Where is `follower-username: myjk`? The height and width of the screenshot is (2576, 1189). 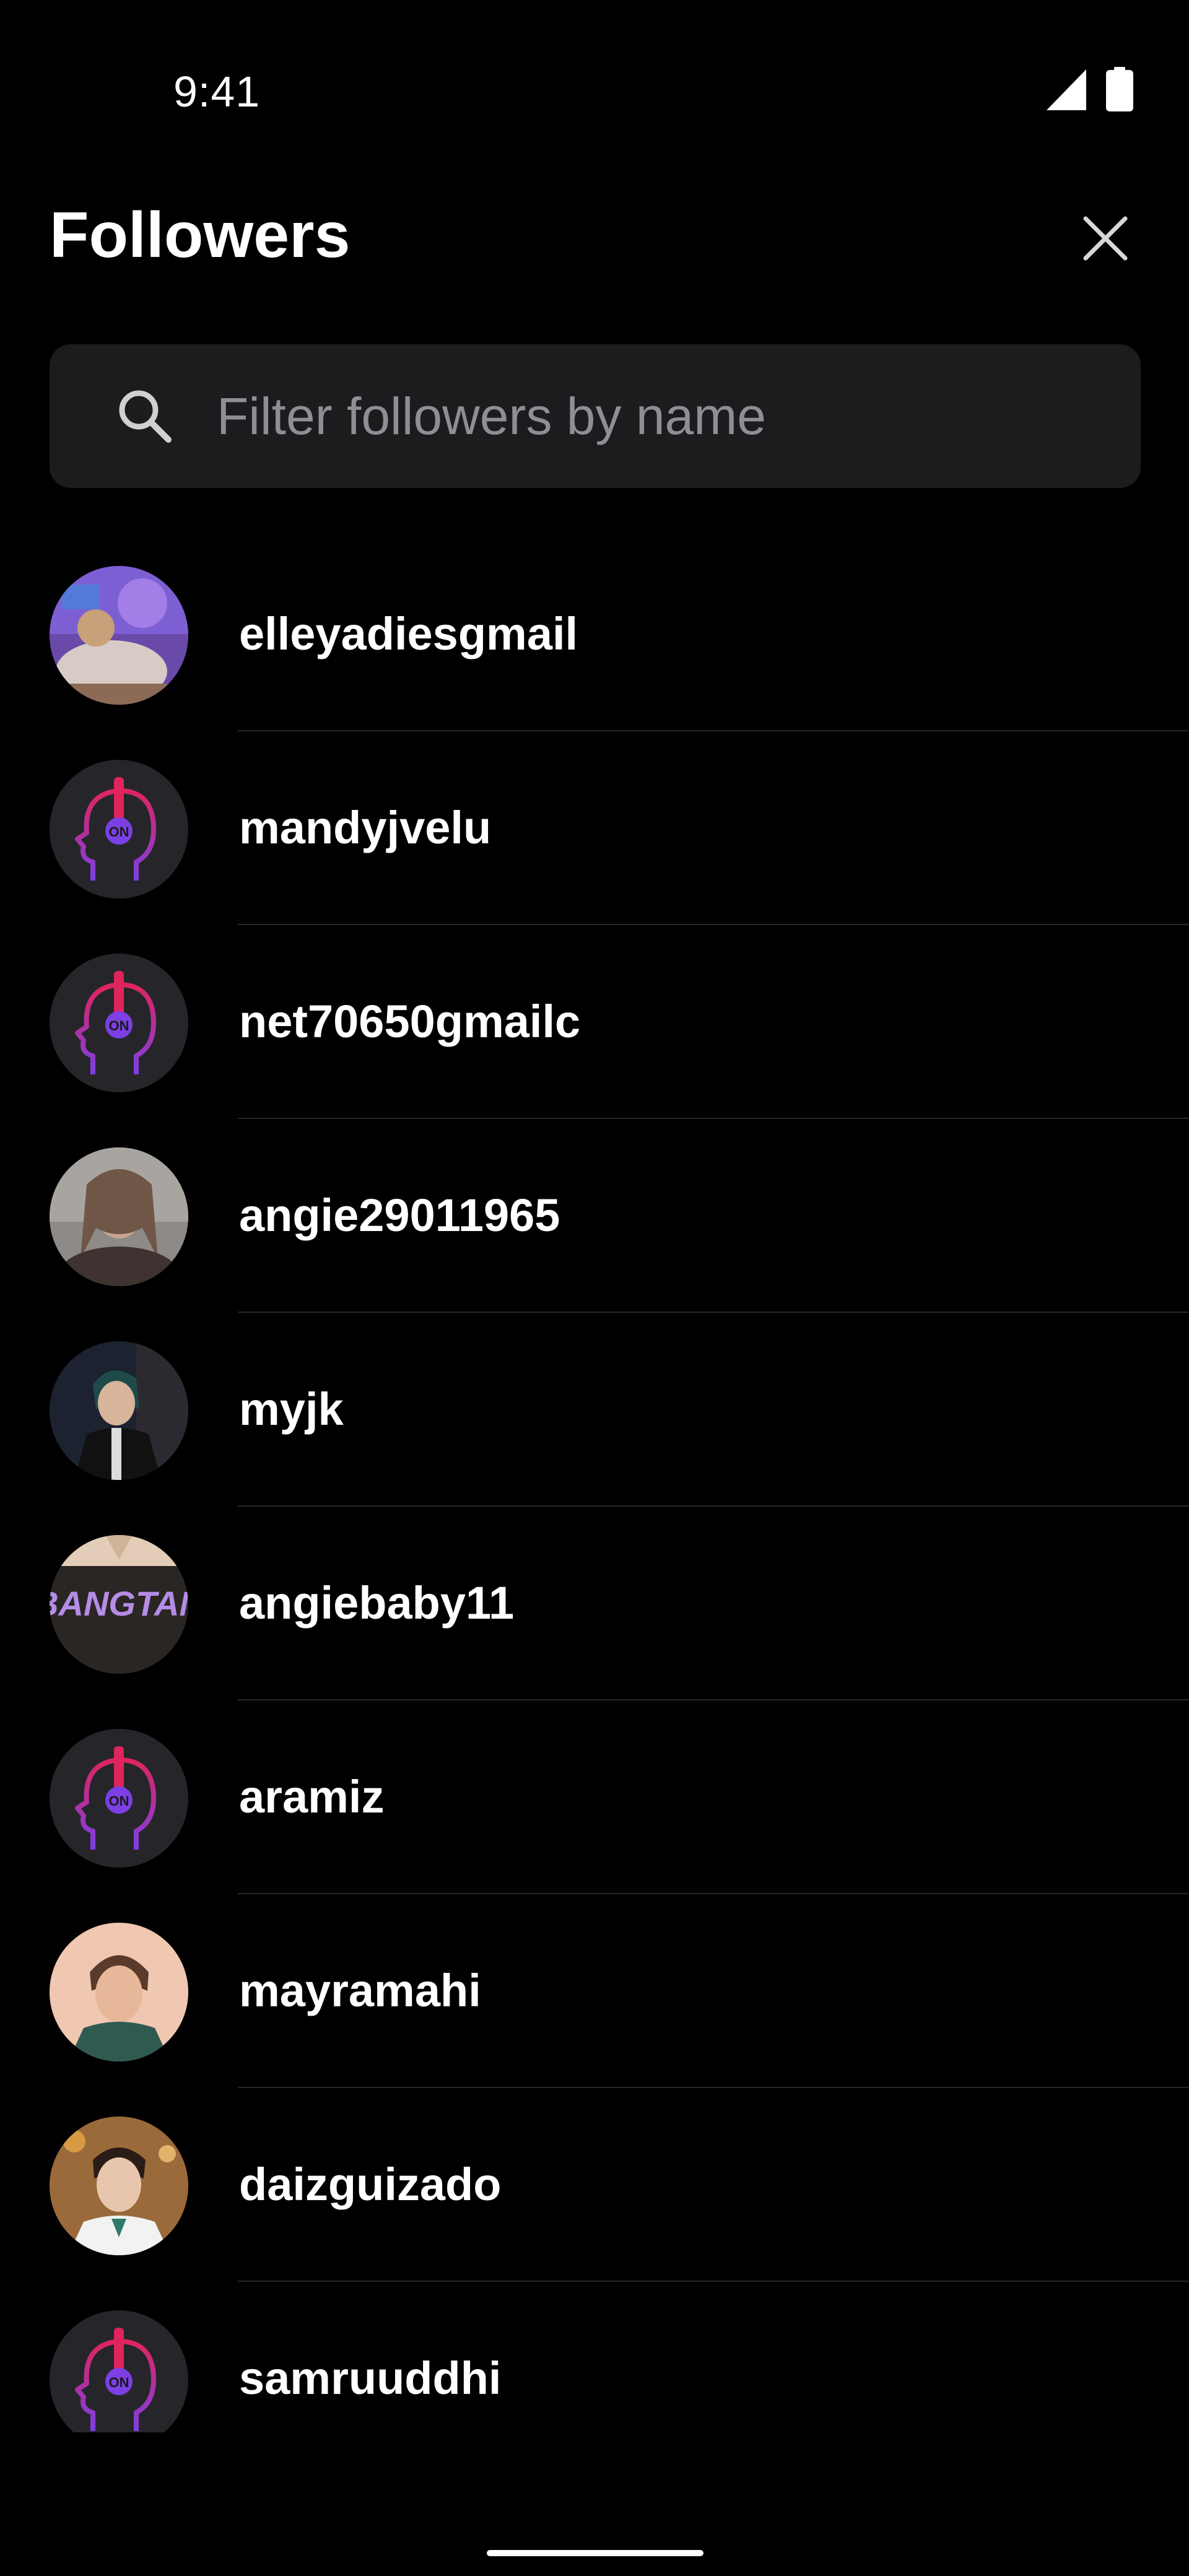 follower-username: myjk is located at coordinates (291, 1409).